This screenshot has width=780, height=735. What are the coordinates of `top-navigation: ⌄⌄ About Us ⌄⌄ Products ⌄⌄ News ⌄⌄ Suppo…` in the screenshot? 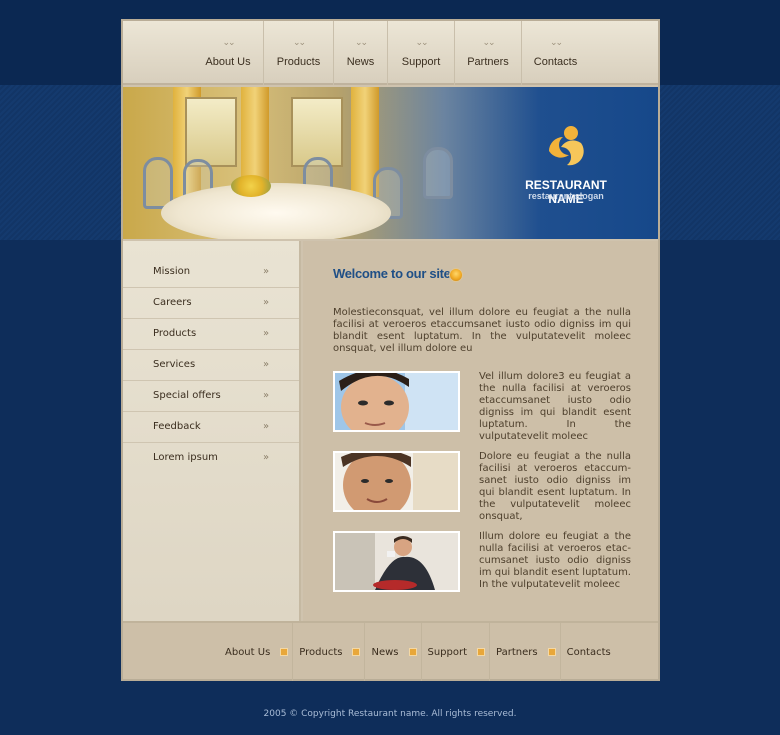 It's located at (390, 53).